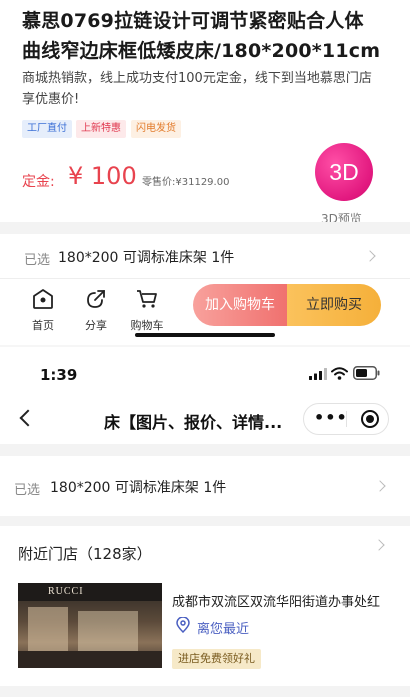 The height and width of the screenshot is (697, 410). What do you see at coordinates (156, 129) in the screenshot?
I see `tag-fast-shipping: 闪电发货` at bounding box center [156, 129].